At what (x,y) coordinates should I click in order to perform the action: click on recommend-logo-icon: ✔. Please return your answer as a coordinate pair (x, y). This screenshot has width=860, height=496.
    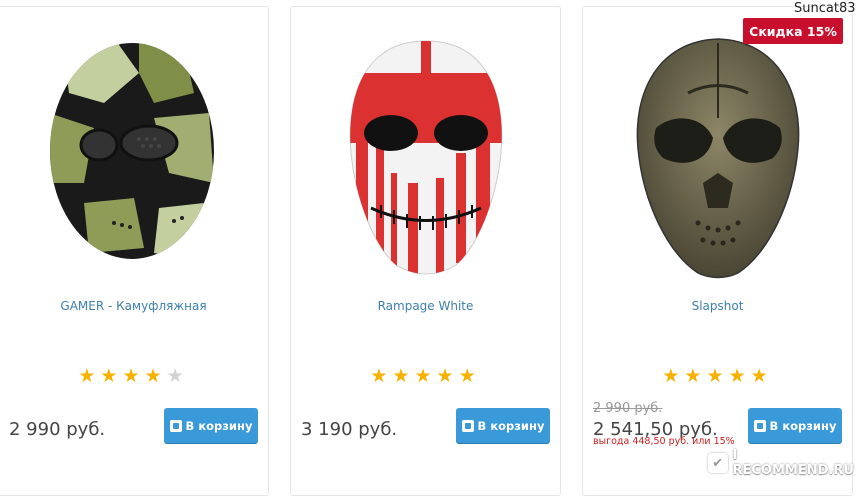
    Looking at the image, I should click on (718, 463).